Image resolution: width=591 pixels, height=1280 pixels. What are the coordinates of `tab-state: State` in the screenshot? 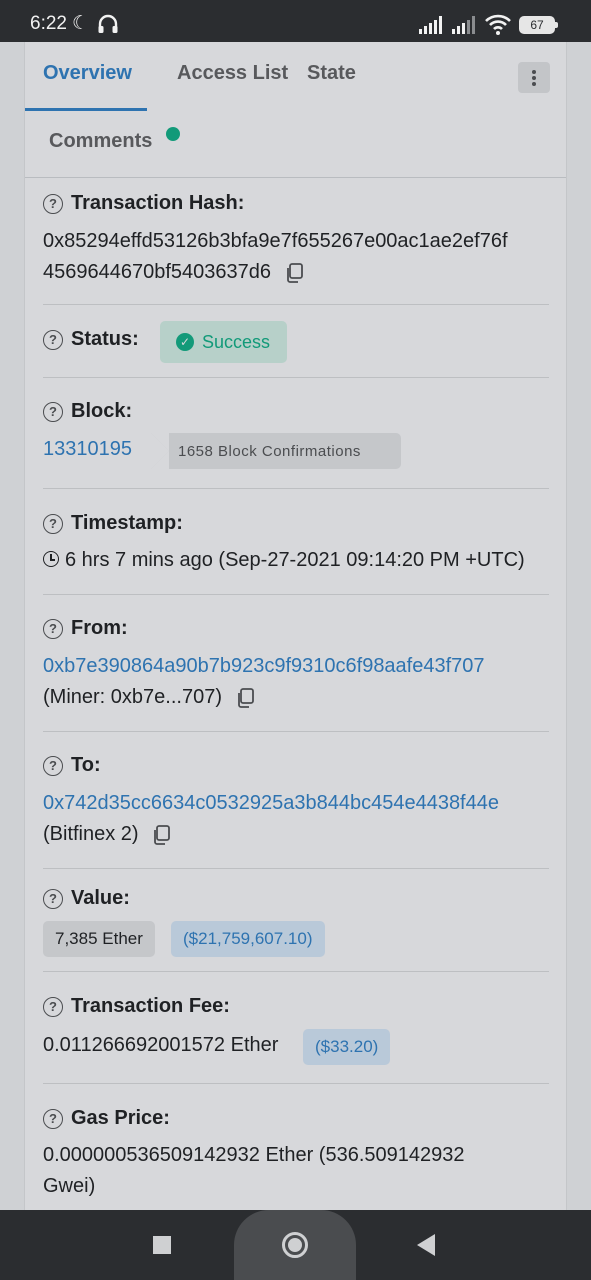 It's located at (331, 73).